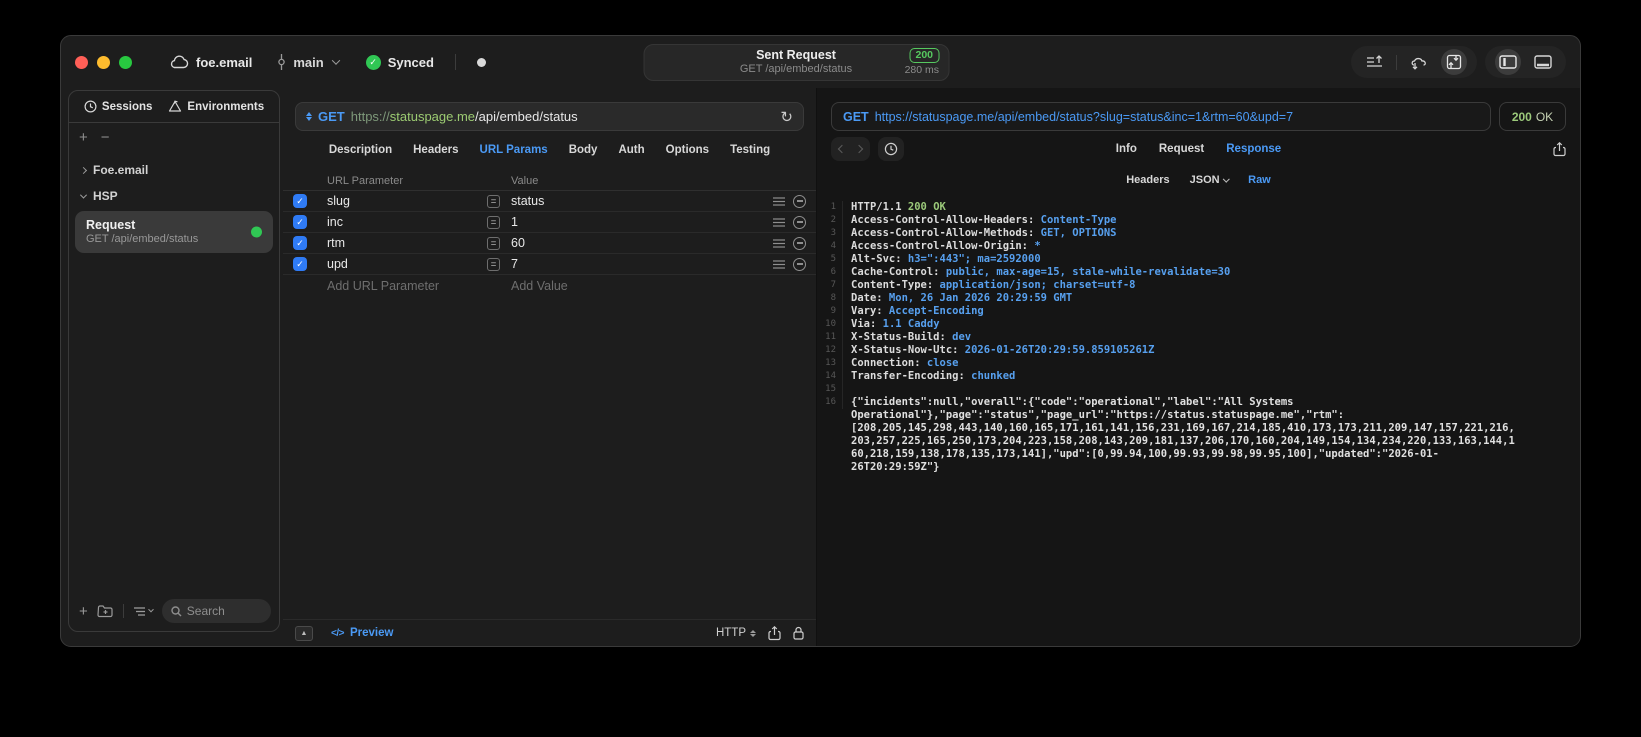 The width and height of the screenshot is (1641, 737). Describe the element at coordinates (736, 633) in the screenshot. I see `protocol-select: HTTP` at that location.